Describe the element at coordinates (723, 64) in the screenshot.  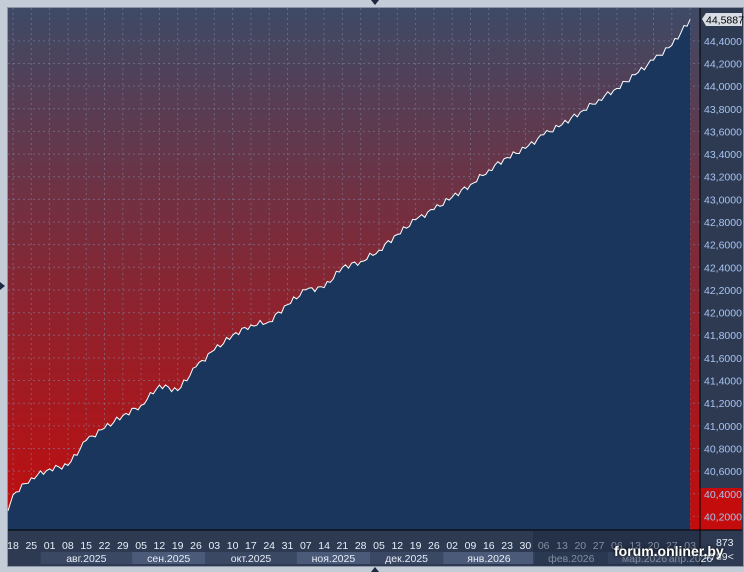
I see `y-tick-label: 44,2000` at that location.